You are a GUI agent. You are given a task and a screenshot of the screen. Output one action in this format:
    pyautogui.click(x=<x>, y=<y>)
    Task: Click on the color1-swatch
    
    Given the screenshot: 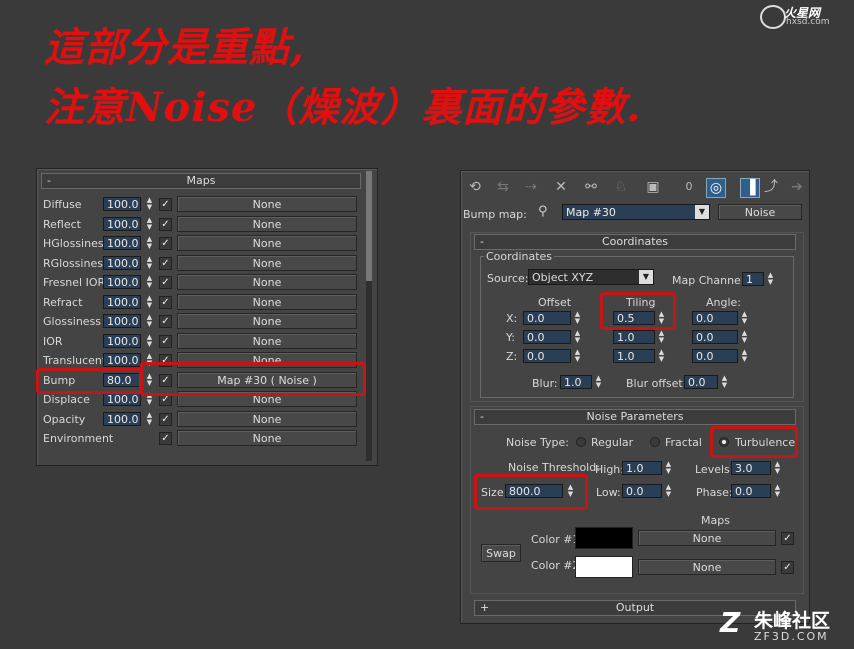 What is the action you would take?
    pyautogui.click(x=604, y=538)
    